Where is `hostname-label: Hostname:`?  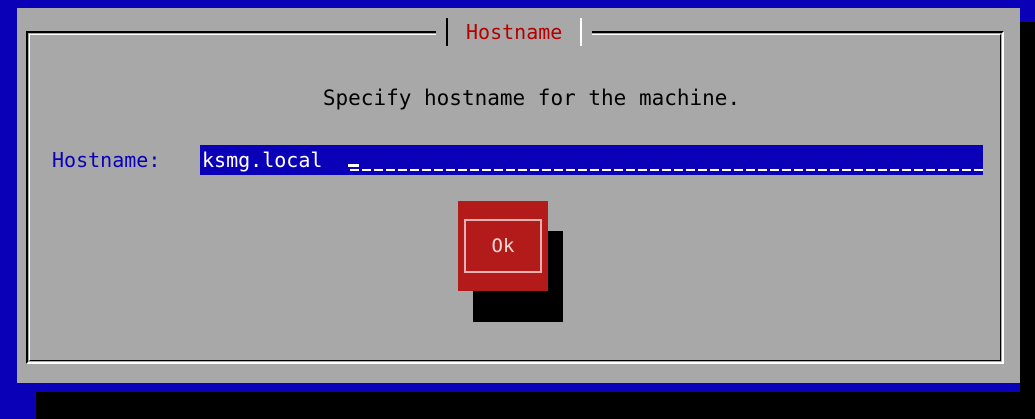 hostname-label: Hostname: is located at coordinates (106, 160).